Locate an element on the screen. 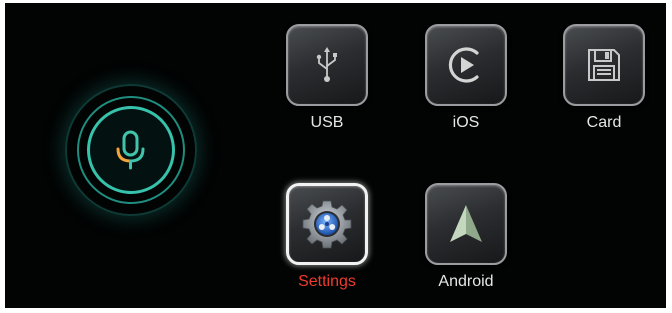 This screenshot has height=313, width=672. voice-assistant-button is located at coordinates (131, 150).